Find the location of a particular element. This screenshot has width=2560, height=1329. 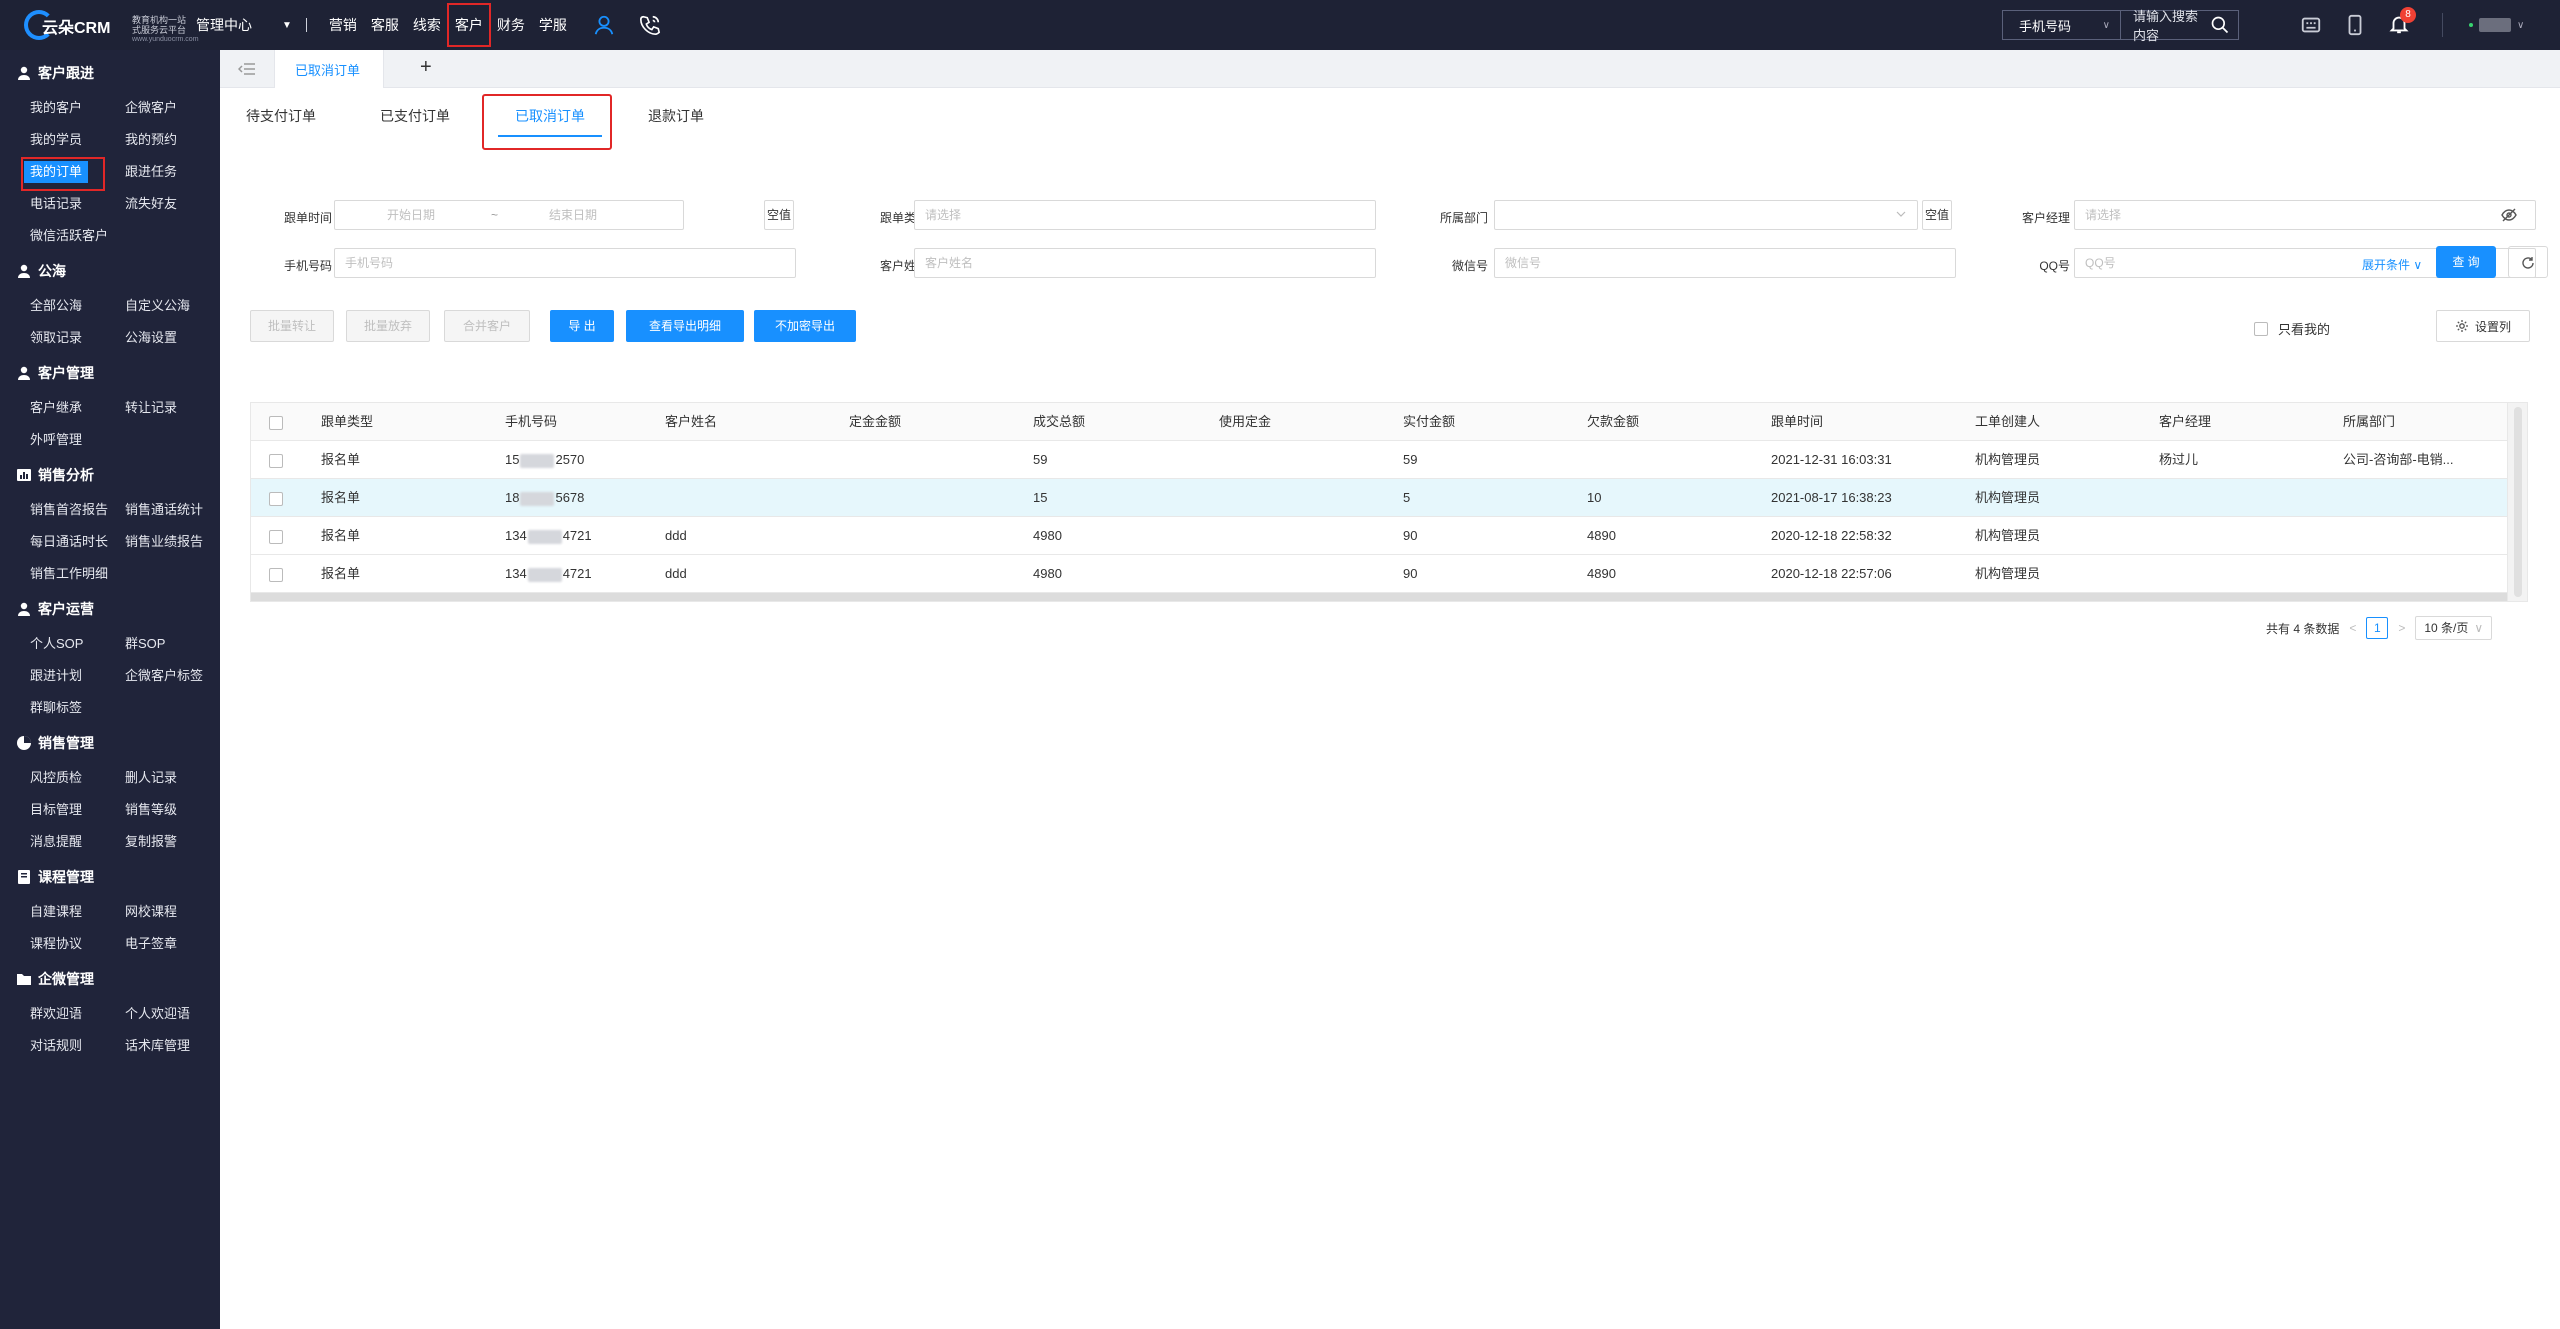

query-button: 查 询 is located at coordinates (2466, 262).